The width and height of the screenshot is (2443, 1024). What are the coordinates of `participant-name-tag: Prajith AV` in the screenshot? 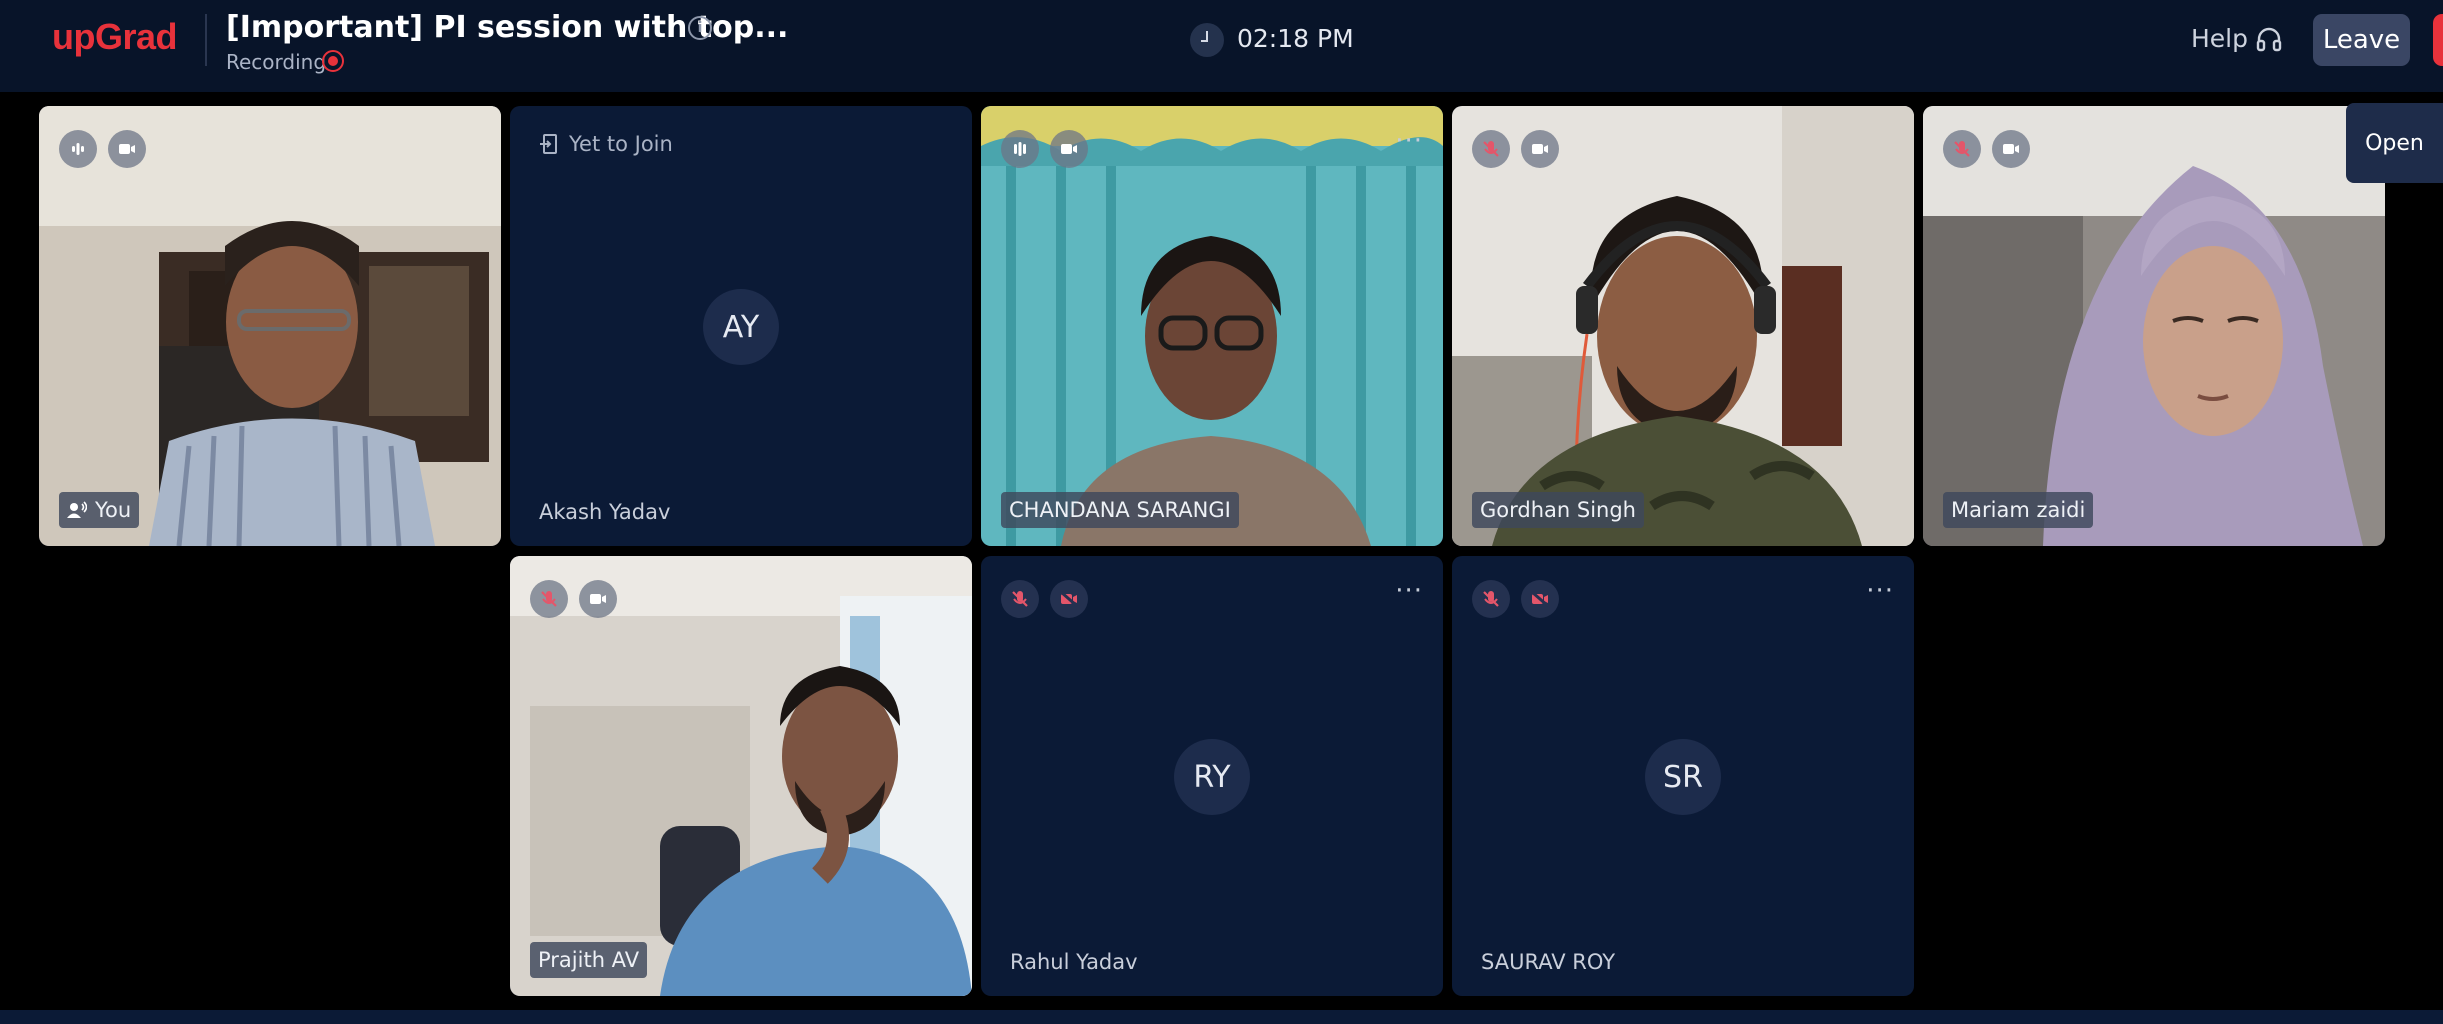 It's located at (589, 960).